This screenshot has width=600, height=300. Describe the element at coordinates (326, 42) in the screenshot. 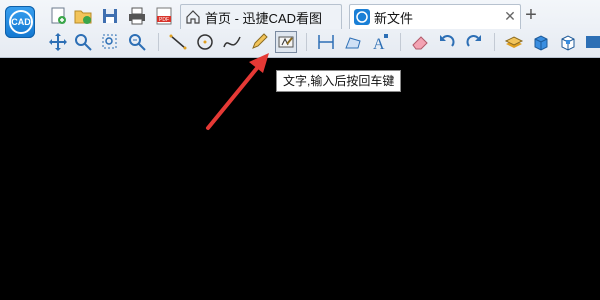

I see `measure-icon` at that location.